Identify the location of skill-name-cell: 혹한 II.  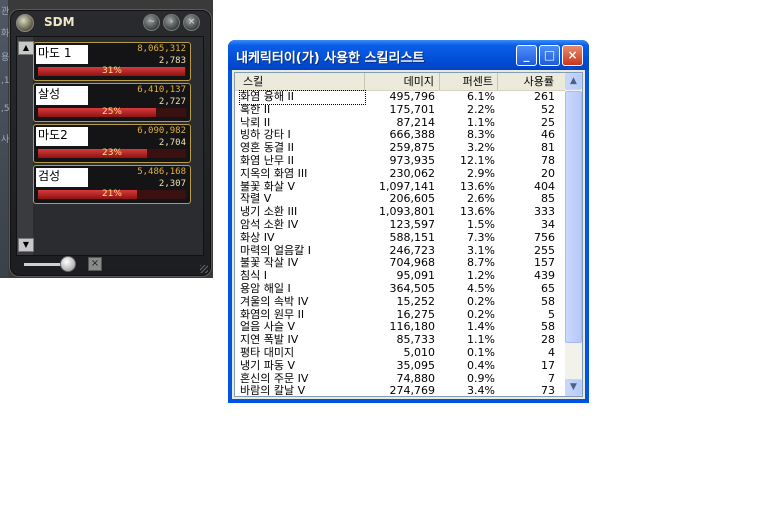
(255, 109).